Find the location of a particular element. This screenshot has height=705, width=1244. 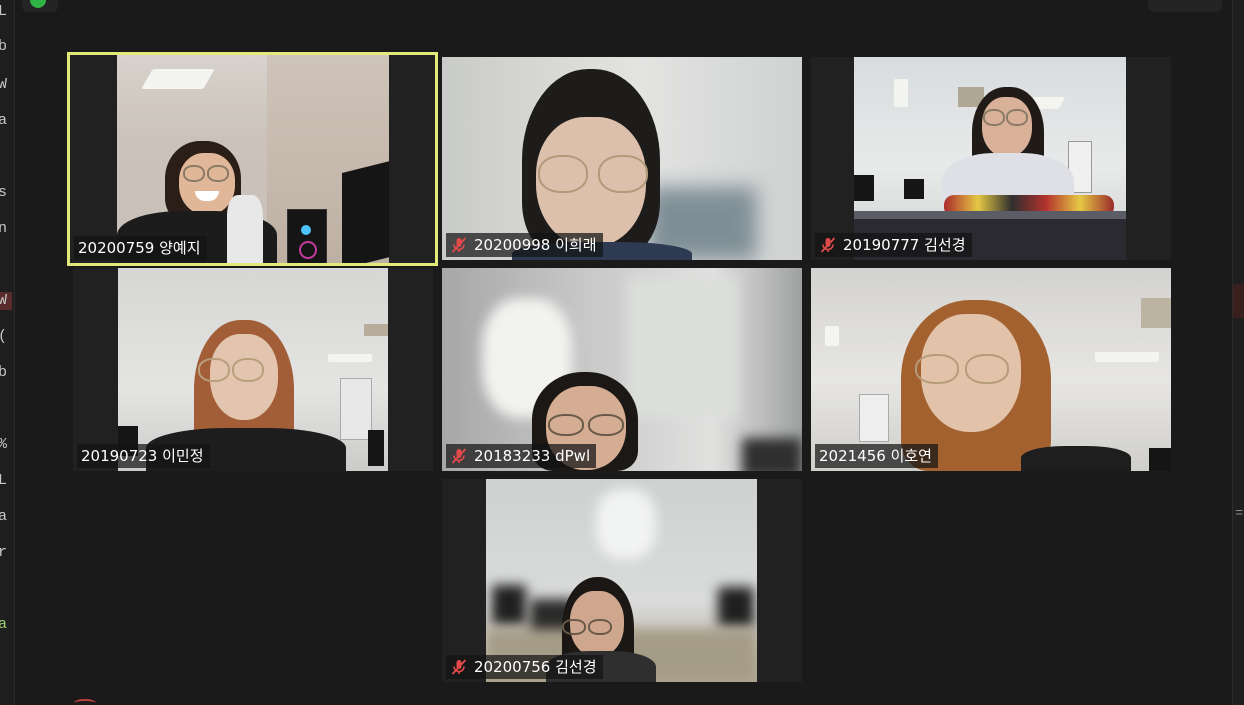

code-glyph: = is located at coordinates (1239, 514).